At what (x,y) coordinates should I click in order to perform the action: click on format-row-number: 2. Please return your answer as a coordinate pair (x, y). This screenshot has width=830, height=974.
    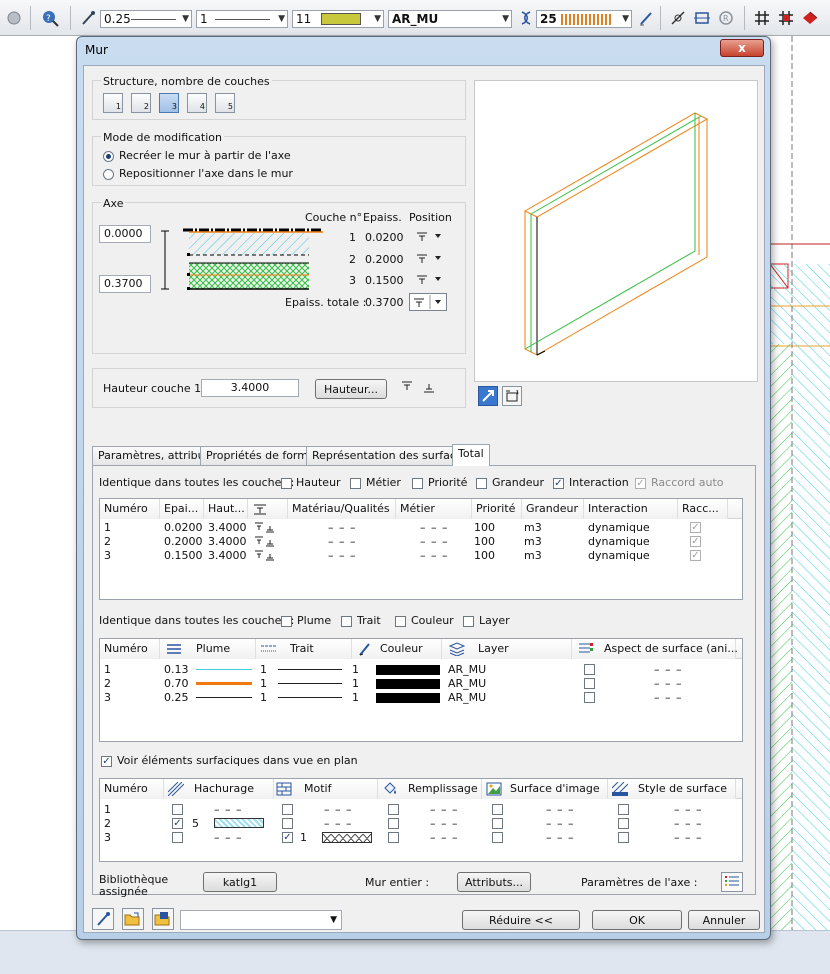
    Looking at the image, I should click on (107, 683).